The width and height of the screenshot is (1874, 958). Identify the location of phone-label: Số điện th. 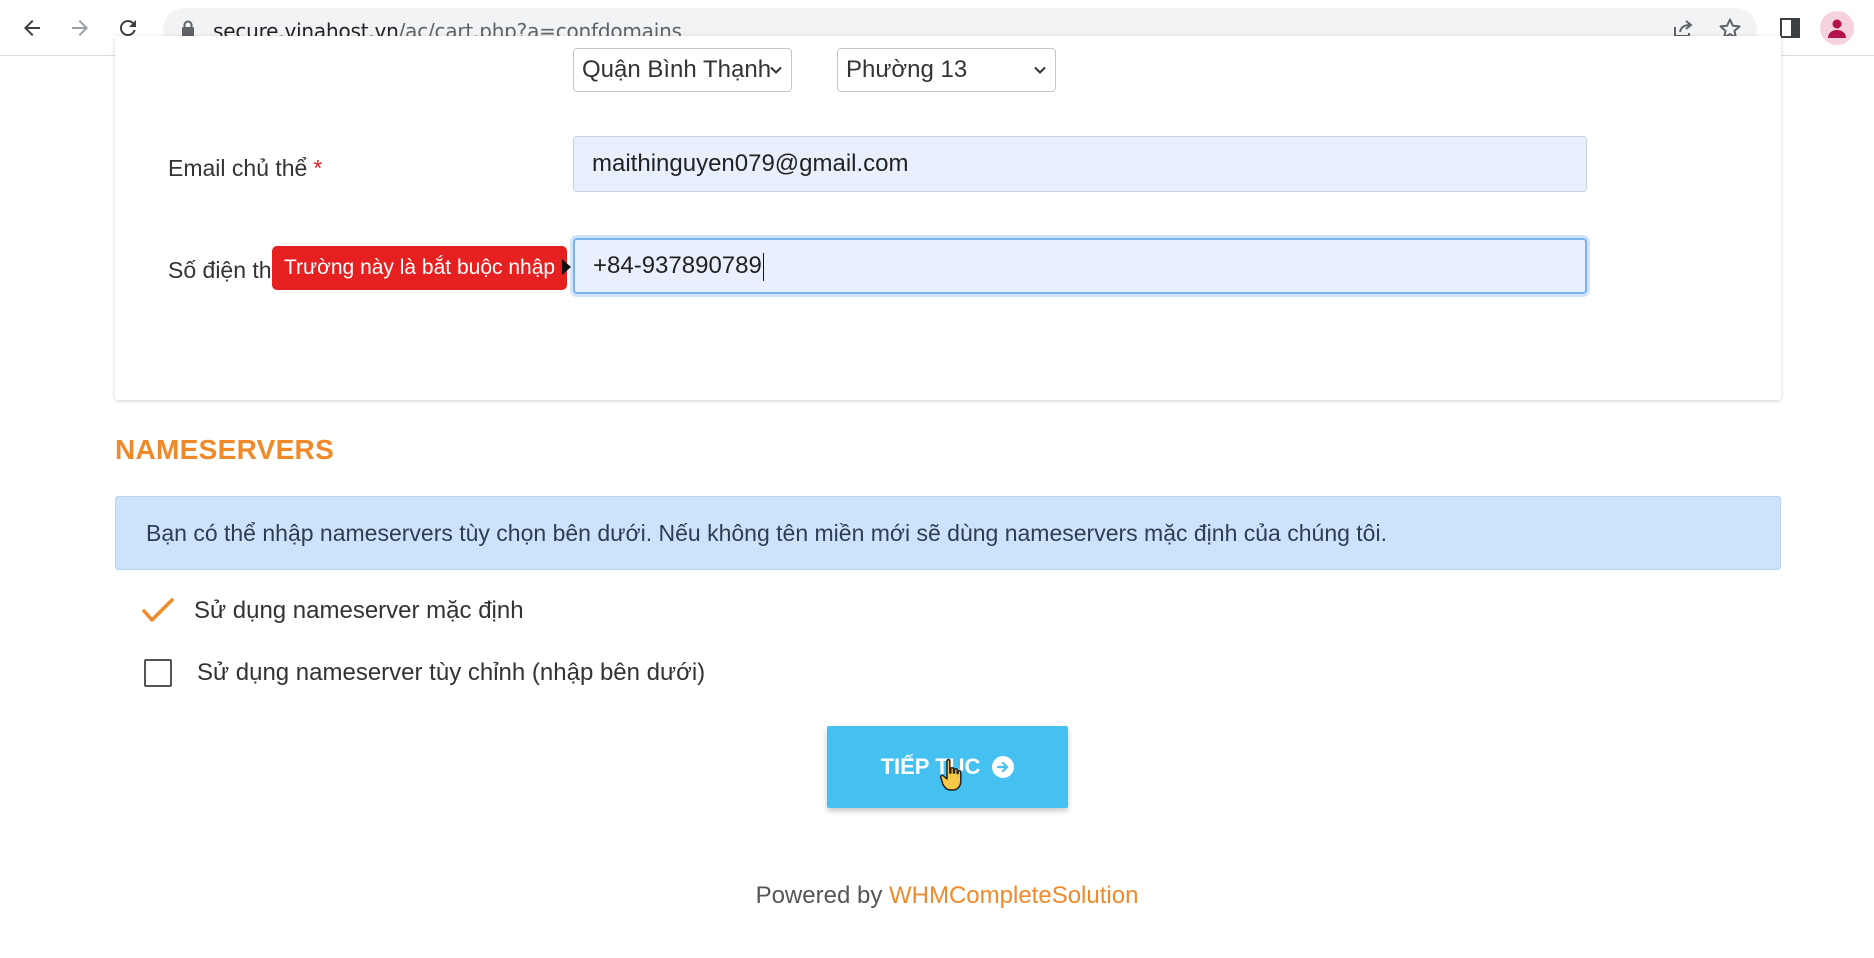
(220, 270).